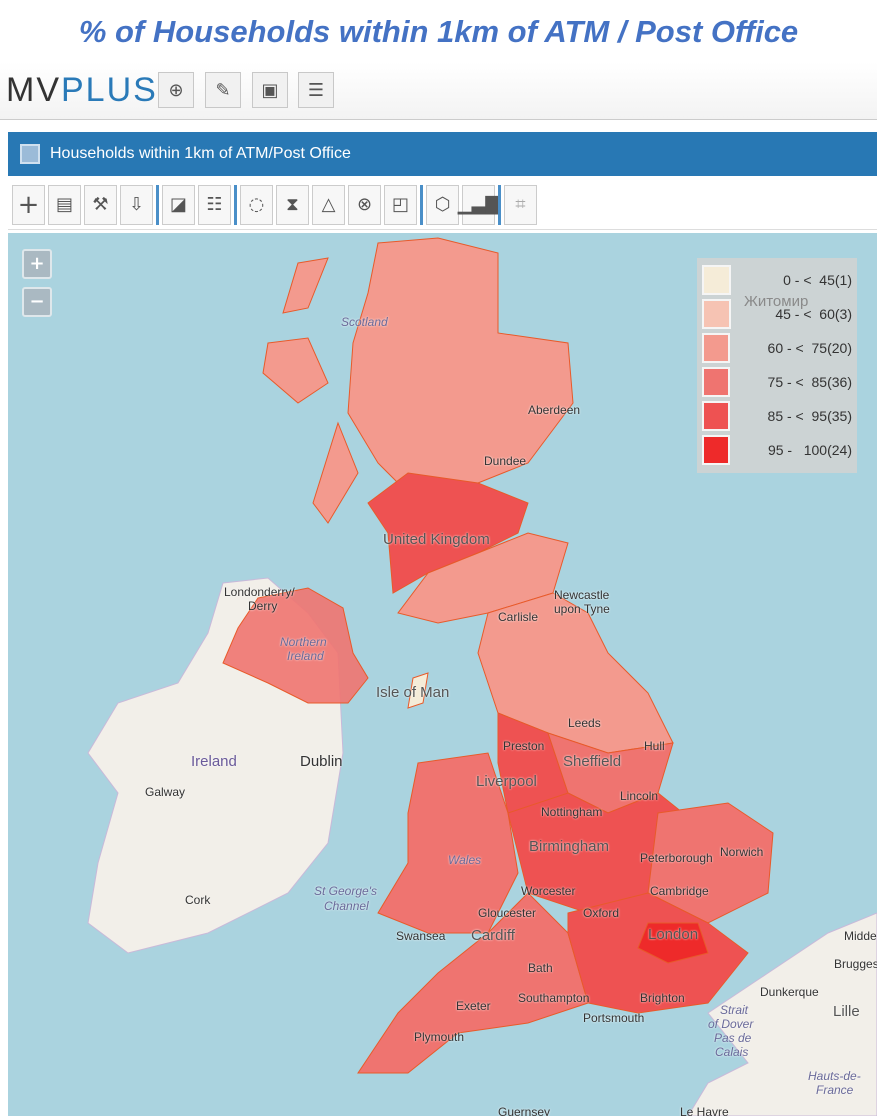 This screenshot has width=877, height=1116. I want to click on legend-count: (20), so click(839, 348).